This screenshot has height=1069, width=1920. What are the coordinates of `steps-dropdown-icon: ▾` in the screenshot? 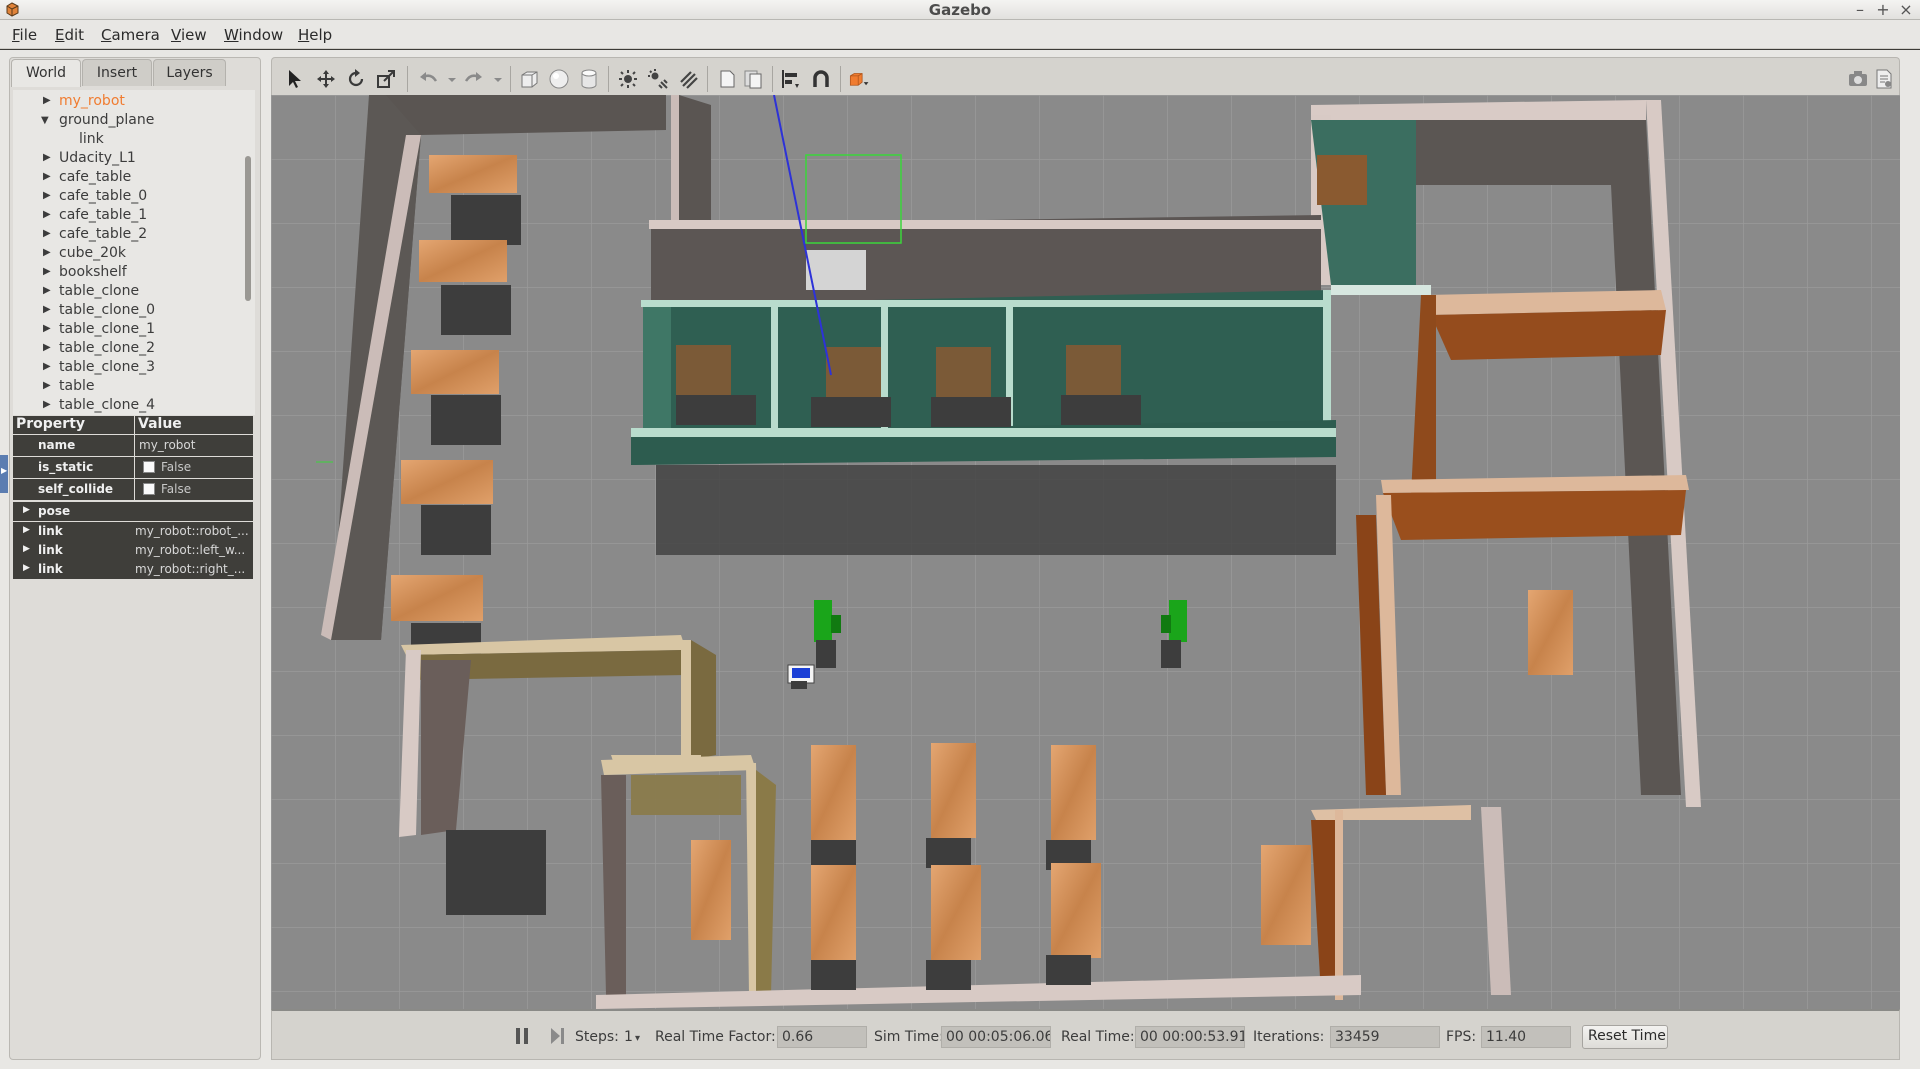 It's located at (637, 1038).